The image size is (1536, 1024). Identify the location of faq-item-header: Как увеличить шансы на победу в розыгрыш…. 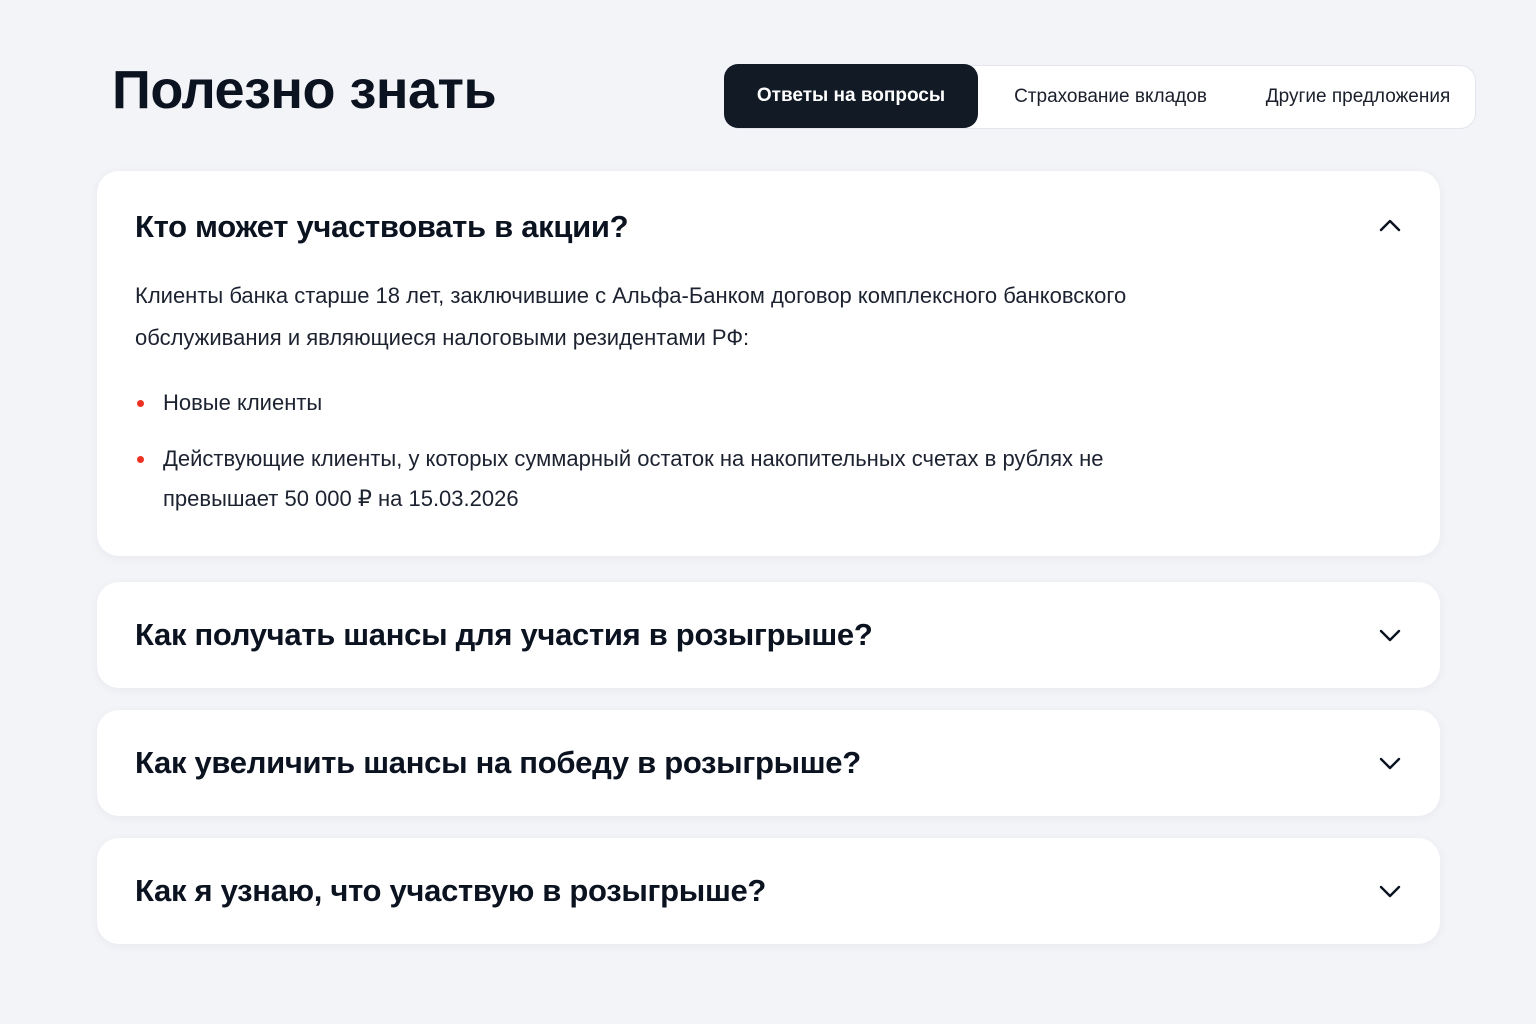
(768, 763).